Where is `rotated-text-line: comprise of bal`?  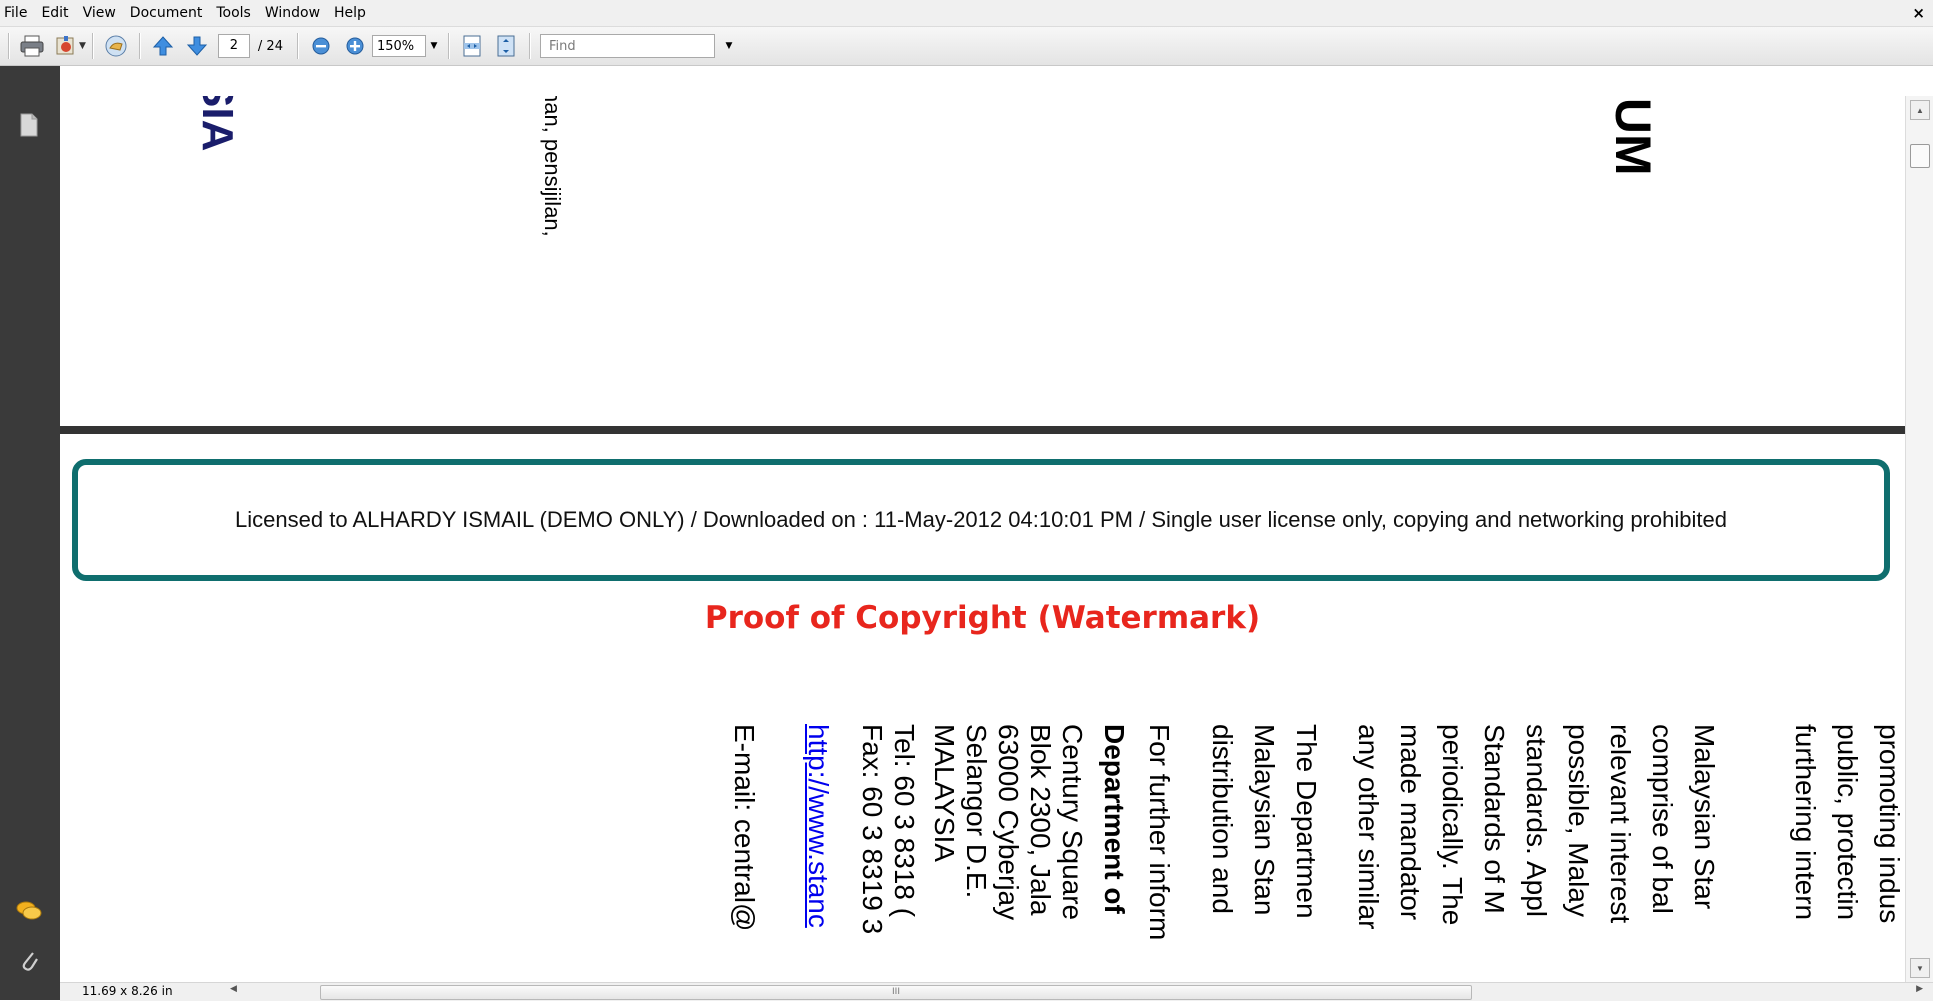
rotated-text-line: comprise of bal is located at coordinates (1662, 819).